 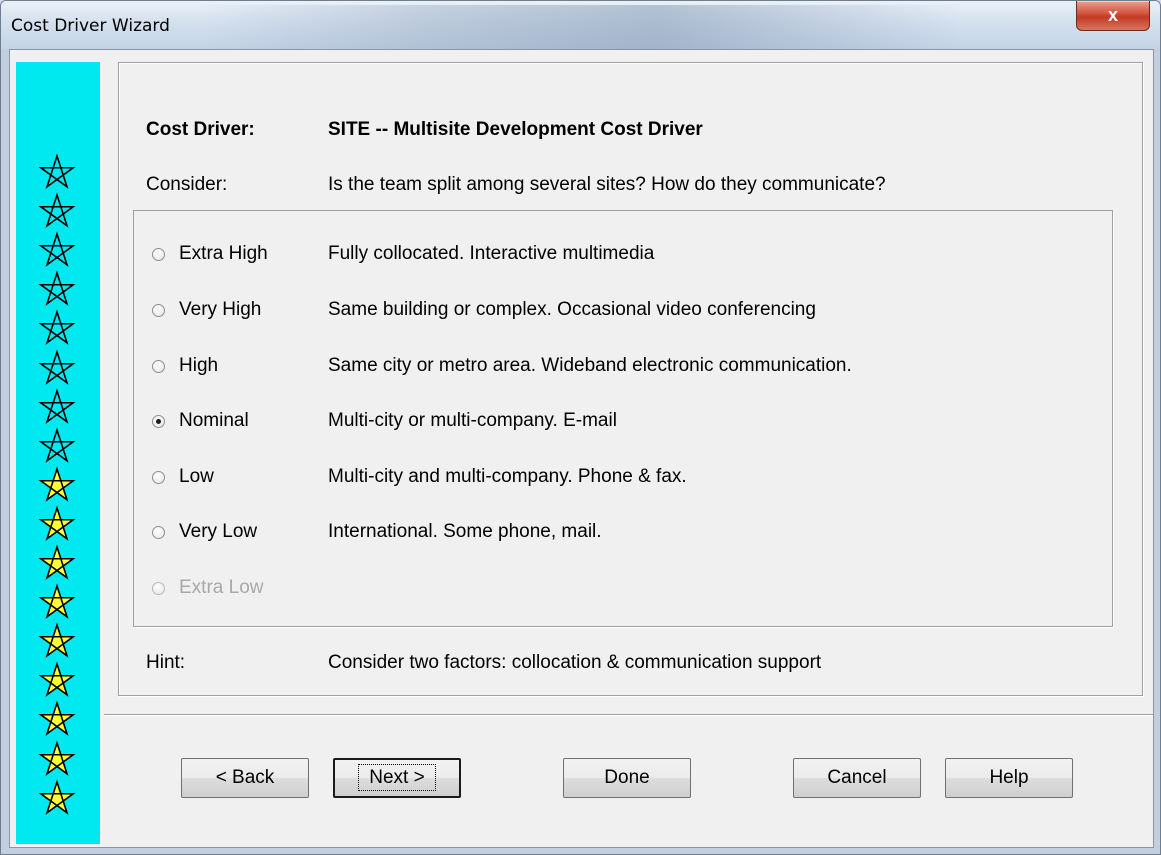 What do you see at coordinates (166, 662) in the screenshot?
I see `hint-label: Hint:` at bounding box center [166, 662].